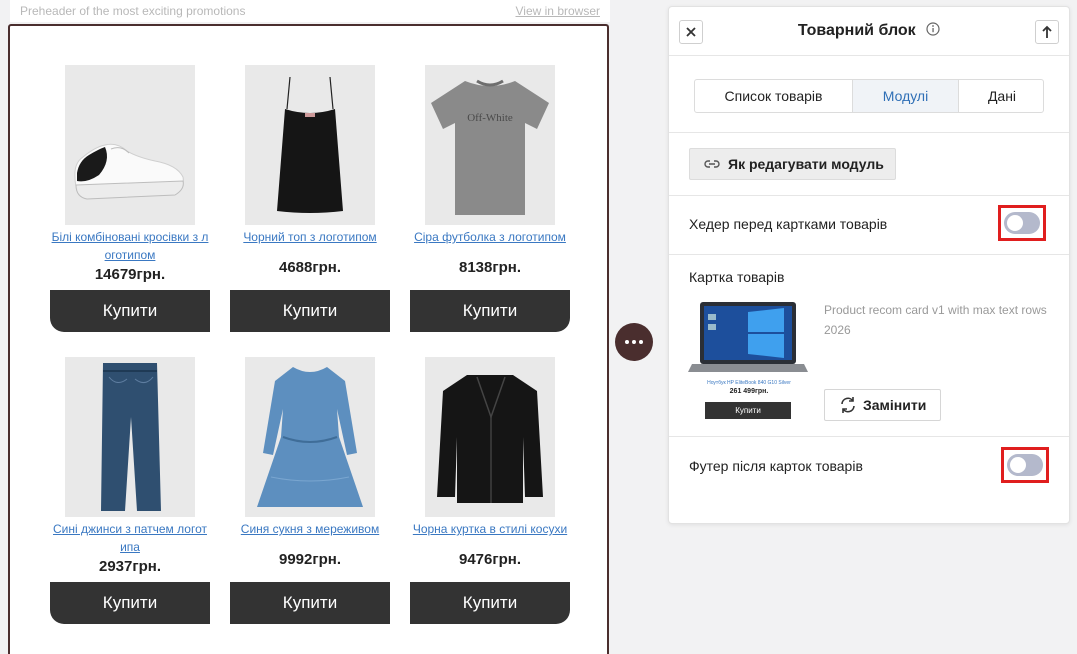 Image resolution: width=1077 pixels, height=654 pixels. Describe the element at coordinates (490, 118) in the screenshot. I see `tshirt-logo-text: Off-White` at that location.